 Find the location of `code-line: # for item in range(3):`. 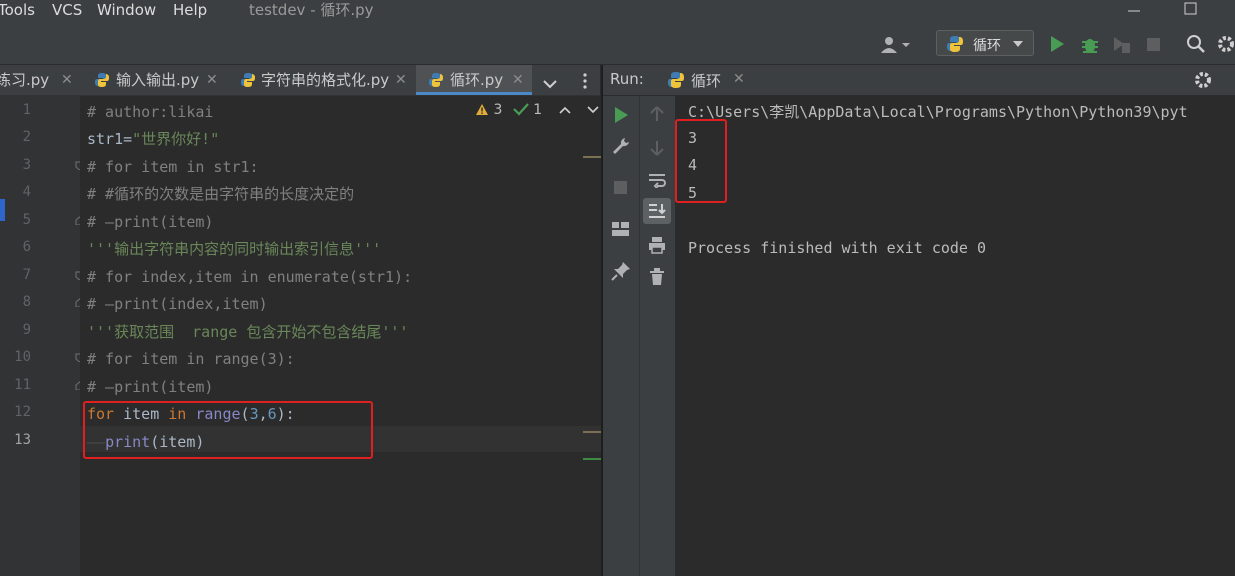

code-line: # for item in range(3): is located at coordinates (191, 359).